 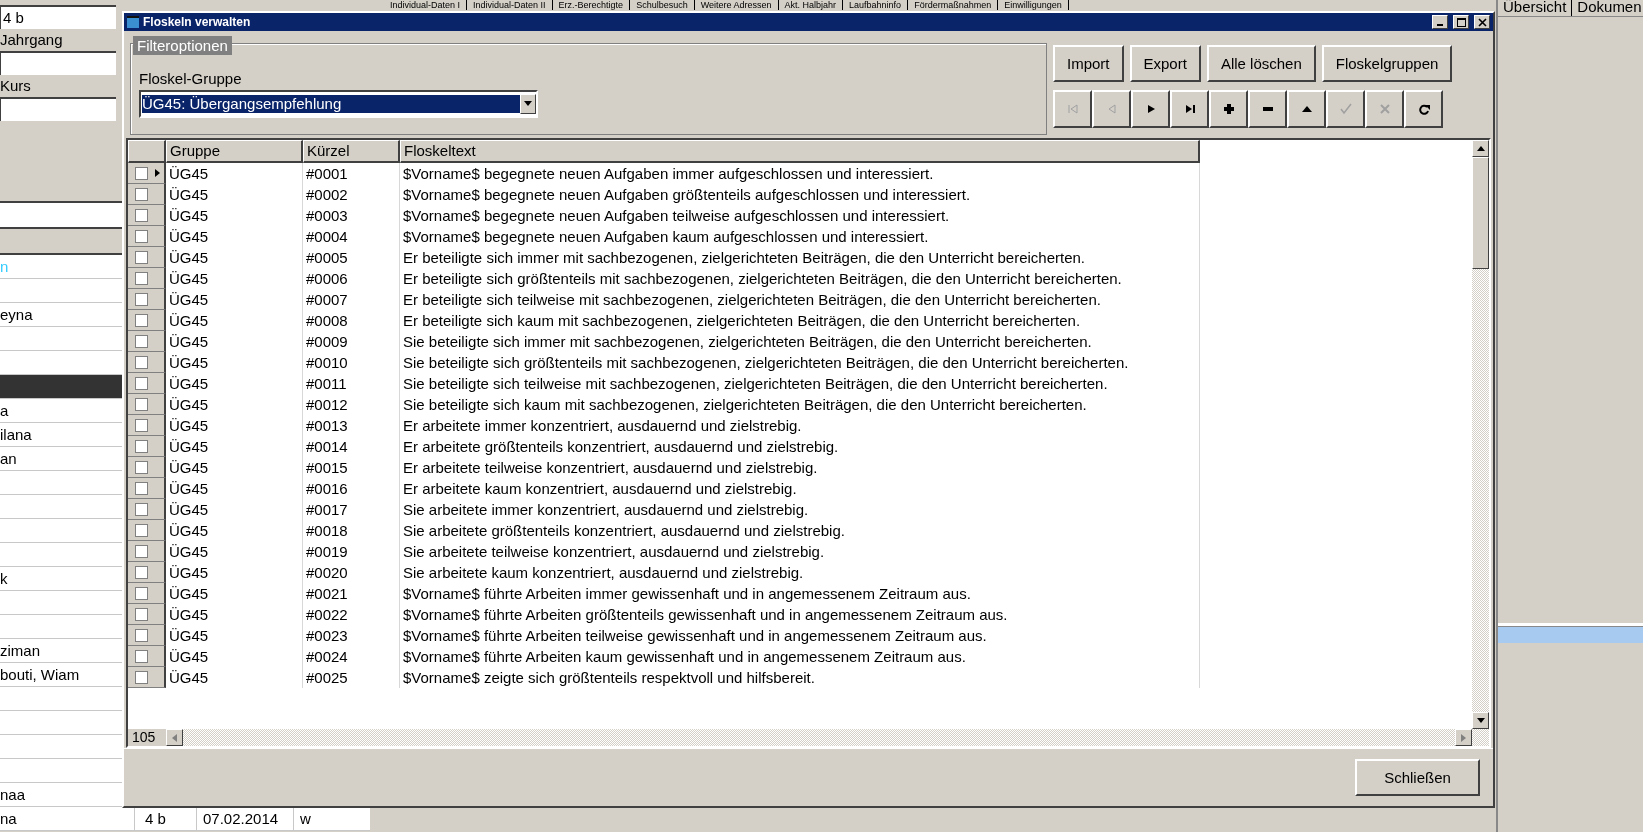 I want to click on group-dropdown: ÜG45: Übergangsempfehlung, so click(x=338, y=104).